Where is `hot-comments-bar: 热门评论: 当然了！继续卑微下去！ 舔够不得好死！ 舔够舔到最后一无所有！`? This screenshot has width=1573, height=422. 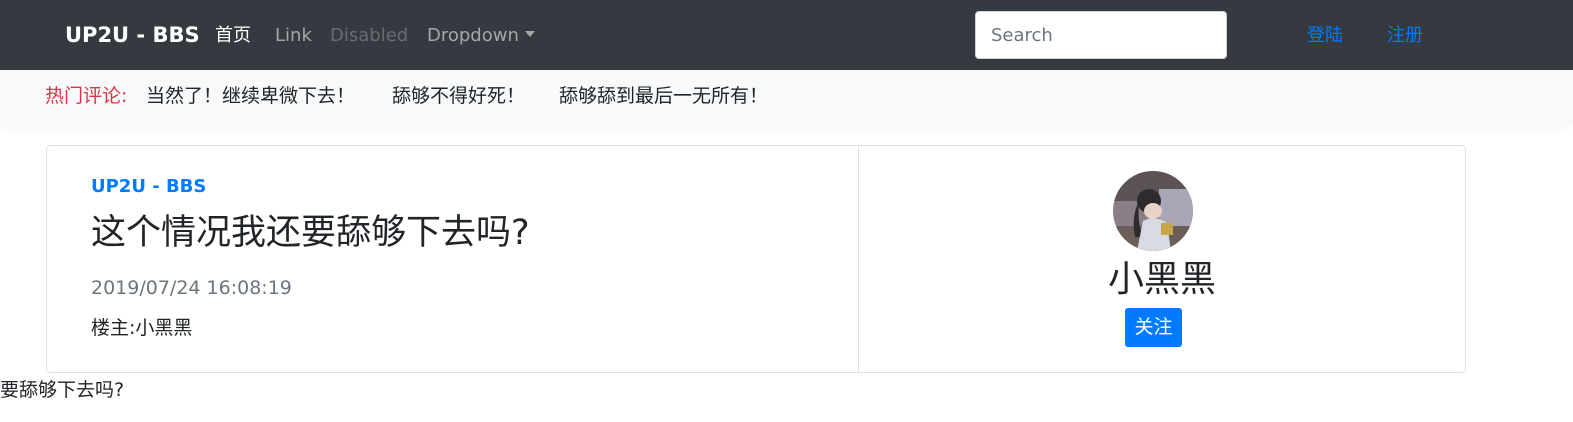
hot-comments-bar: 热门评论: 当然了！继续卑微下去！ 舔够不得好死！ 舔够舔到最后一无所有！ is located at coordinates (786, 97).